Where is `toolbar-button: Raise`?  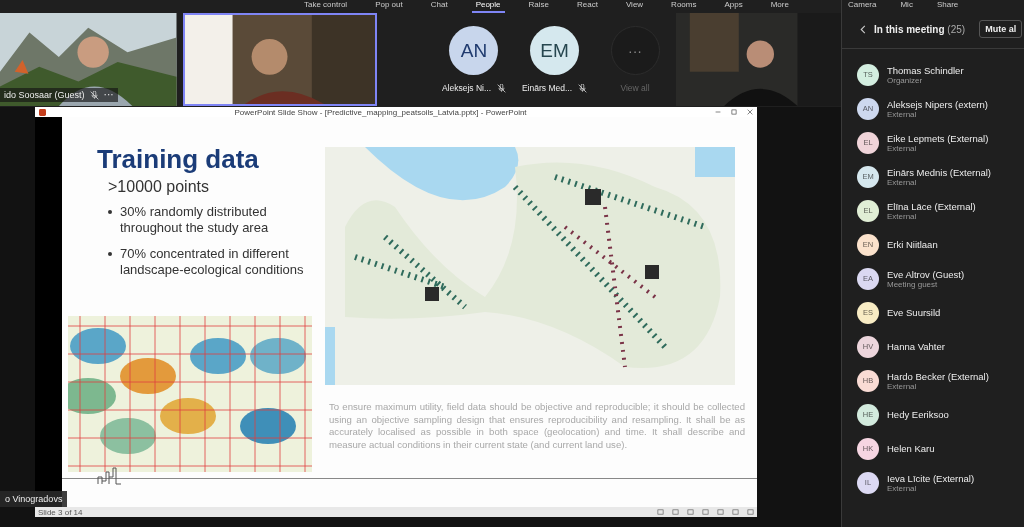
toolbar-button: Raise is located at coordinates (538, 5).